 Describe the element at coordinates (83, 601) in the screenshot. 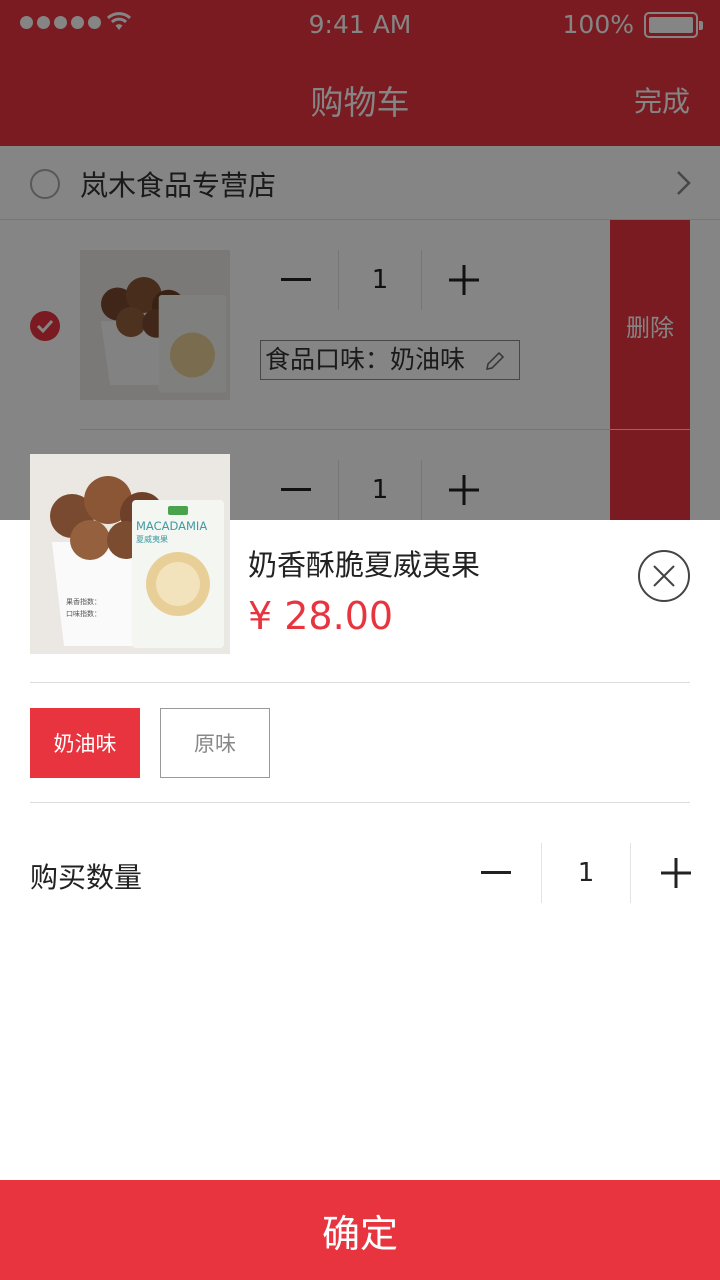

I see `index-line-1: 果香指数：` at that location.